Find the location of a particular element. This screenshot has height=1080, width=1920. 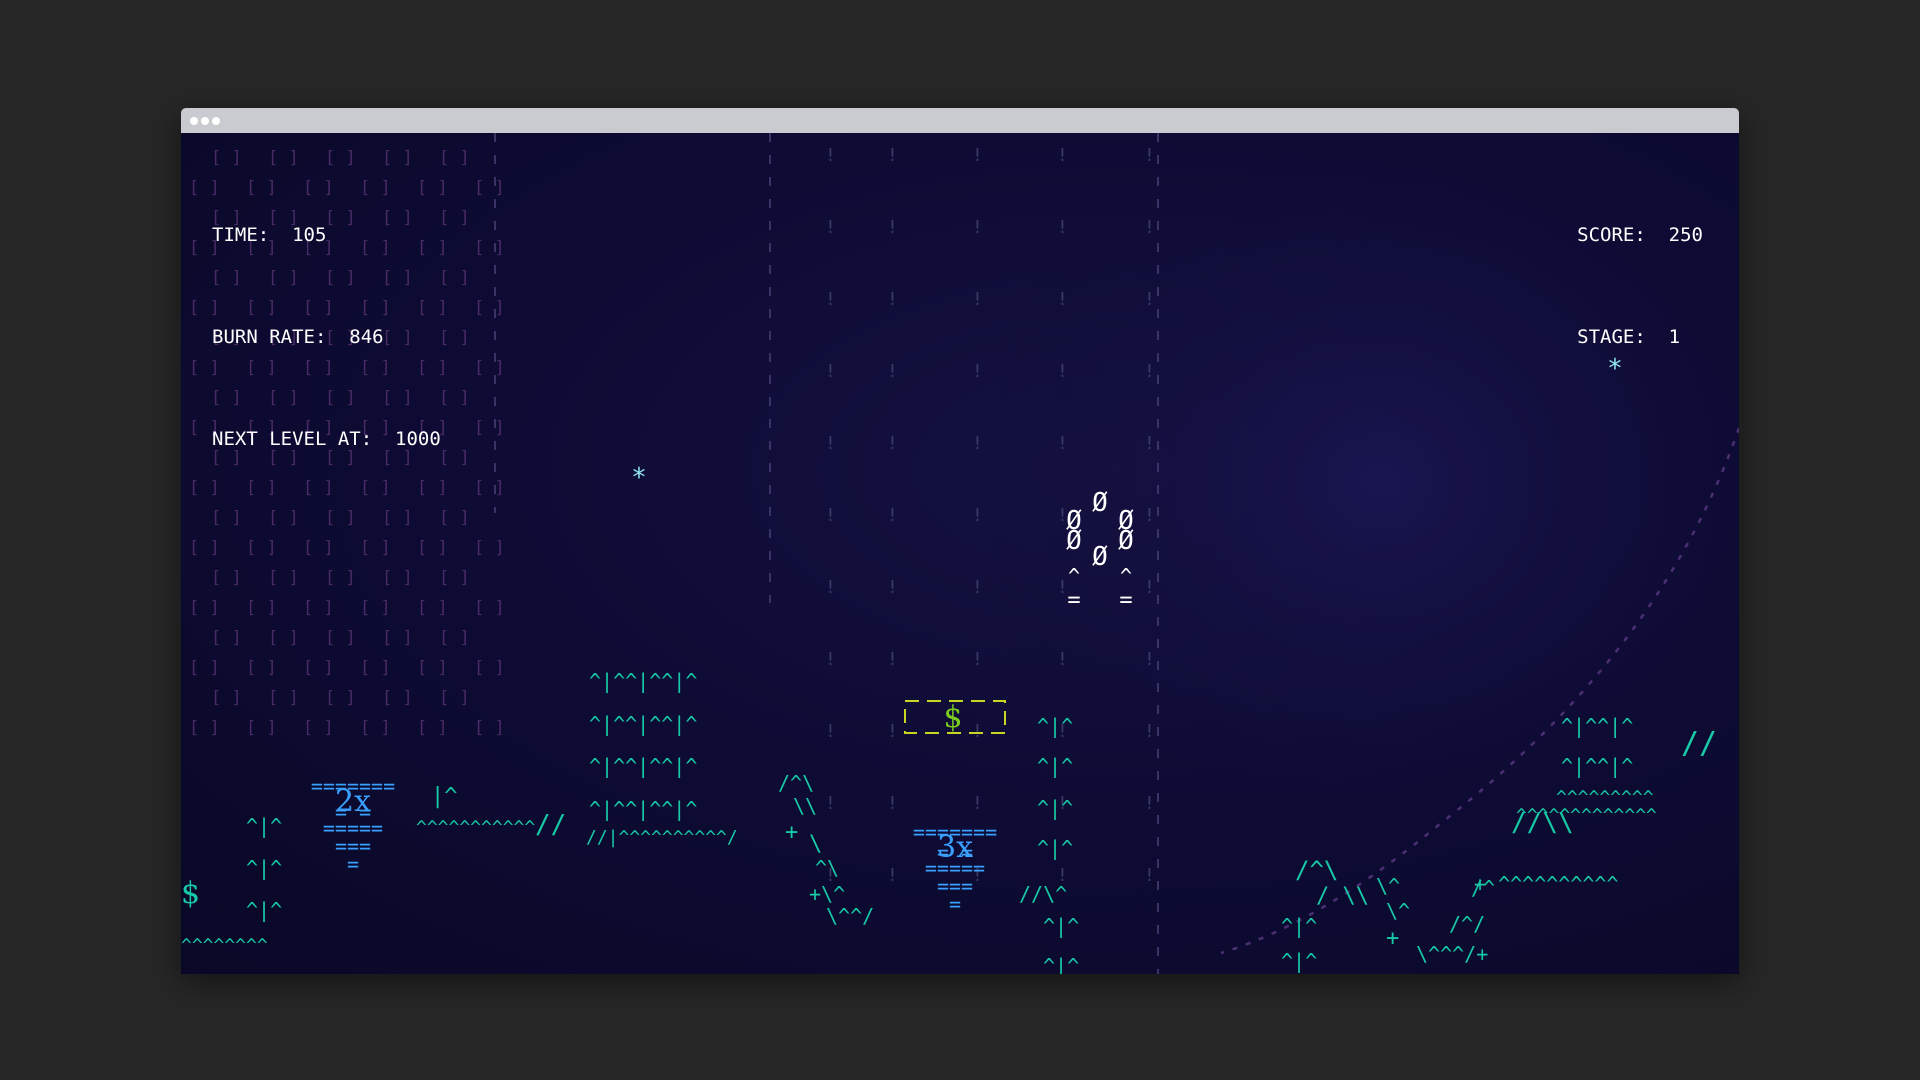

cash-pickup: $ is located at coordinates (955, 717).